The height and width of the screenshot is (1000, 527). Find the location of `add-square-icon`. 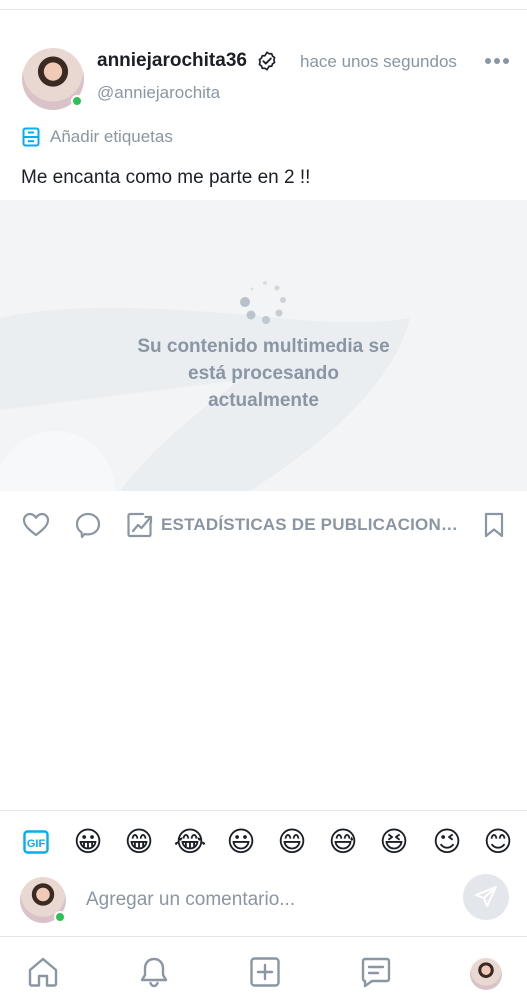

add-square-icon is located at coordinates (265, 972).